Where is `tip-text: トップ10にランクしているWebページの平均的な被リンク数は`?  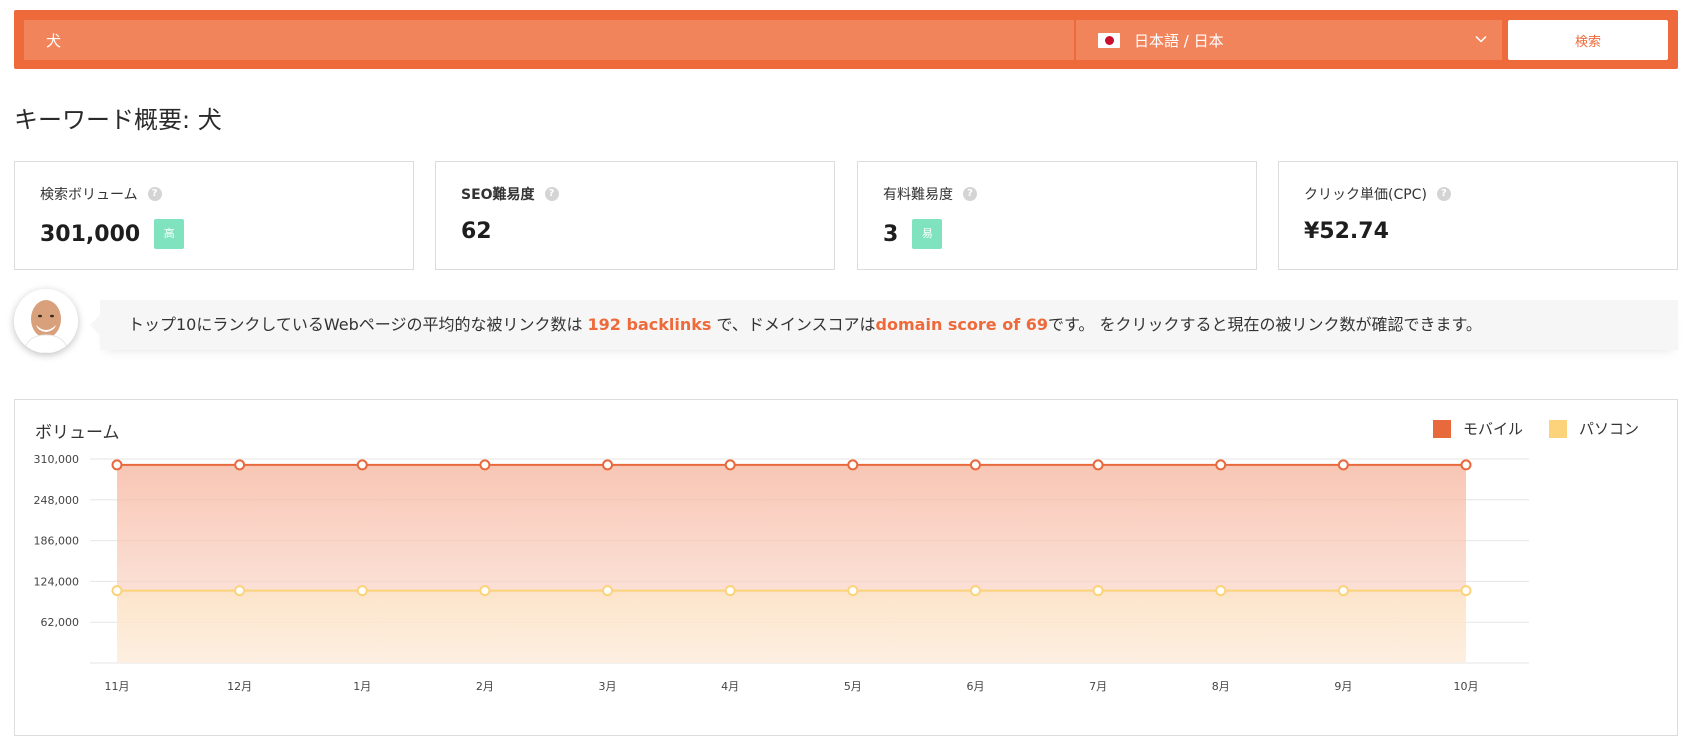
tip-text: トップ10にランクしているWebページの平均的な被リンク数は is located at coordinates (358, 324).